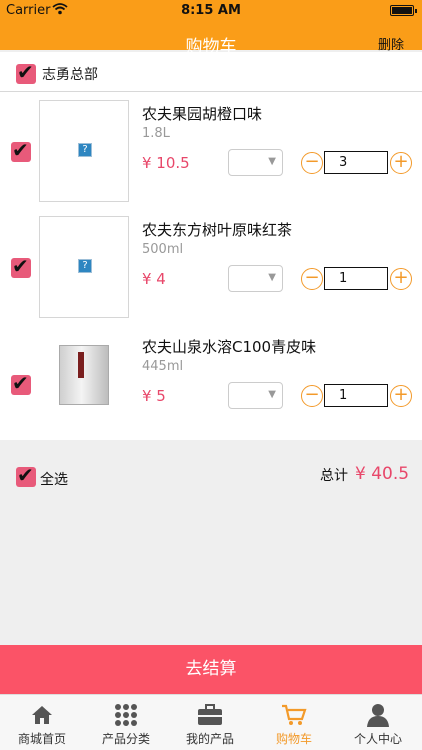  Describe the element at coordinates (211, 669) in the screenshot. I see `checkout-button: 去结算` at that location.